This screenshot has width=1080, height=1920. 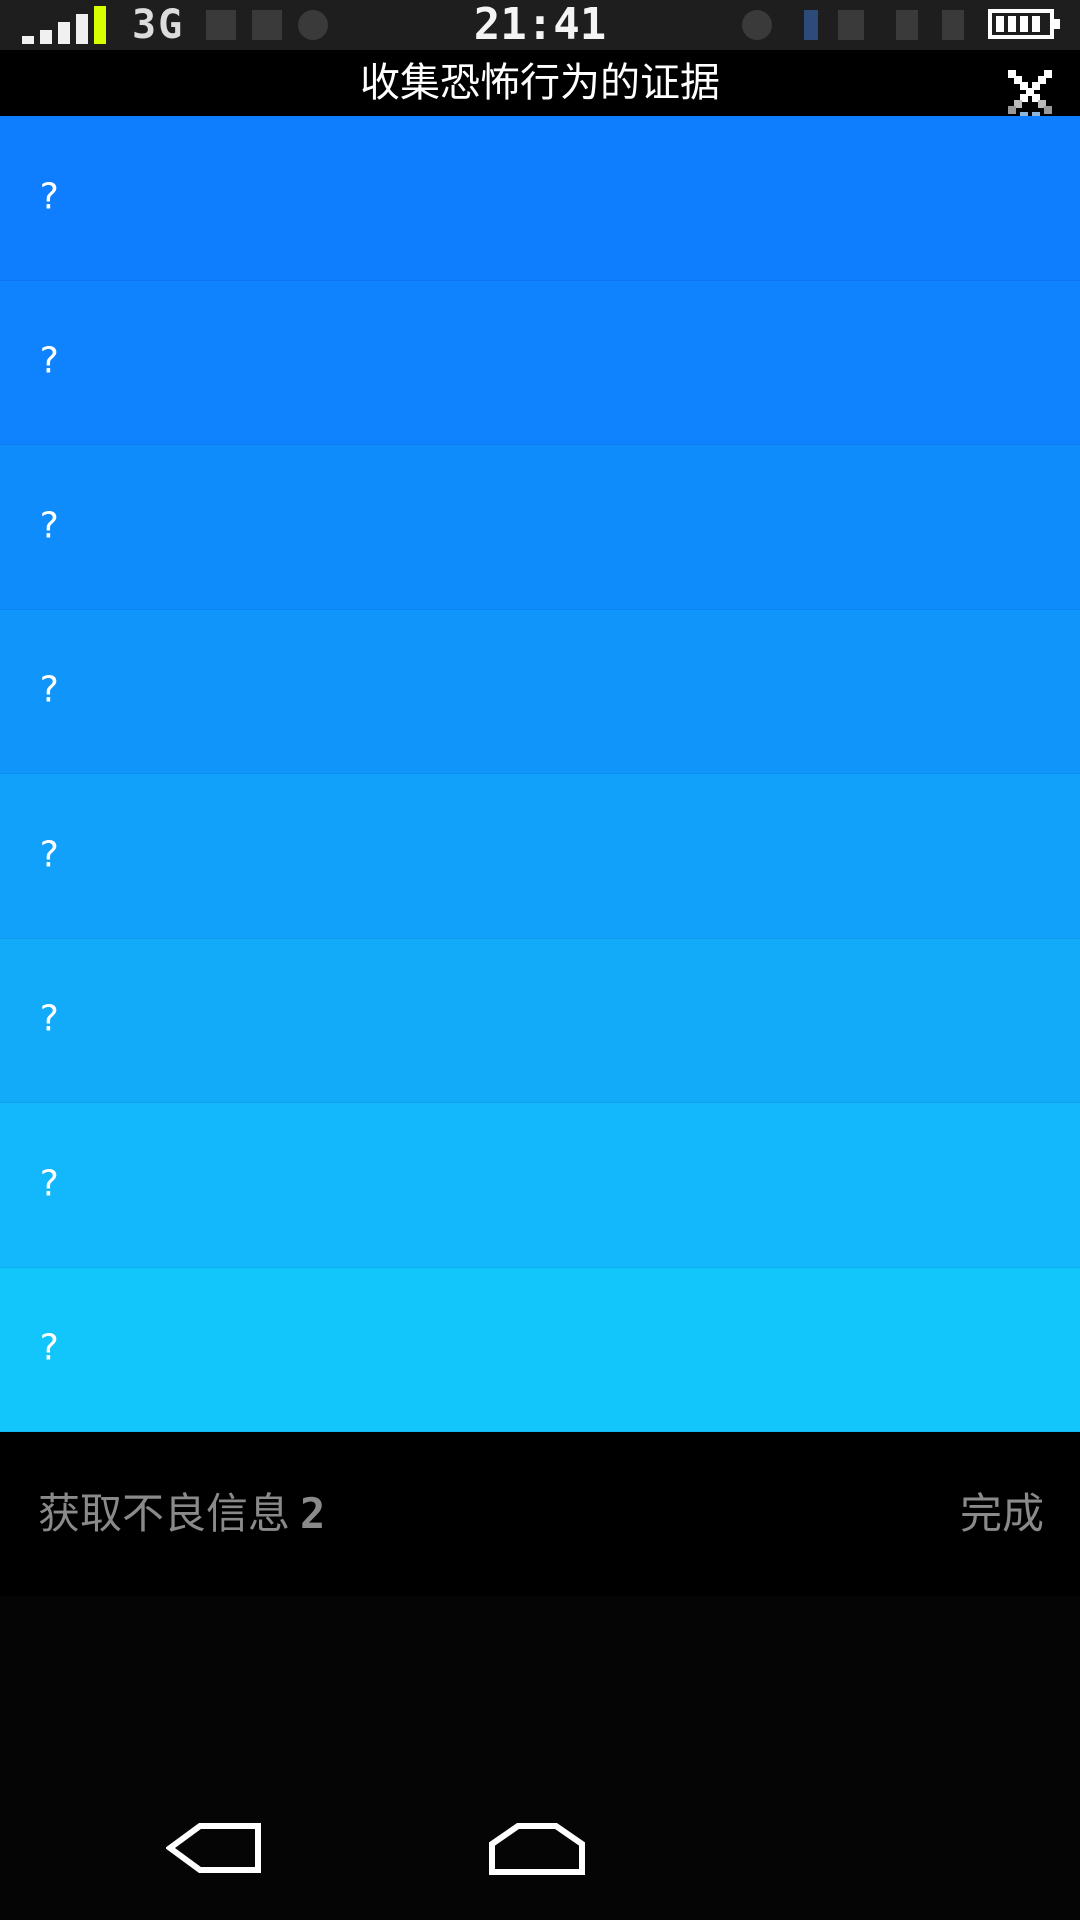 What do you see at coordinates (1002, 1514) in the screenshot?
I see `done-button: 完成` at bounding box center [1002, 1514].